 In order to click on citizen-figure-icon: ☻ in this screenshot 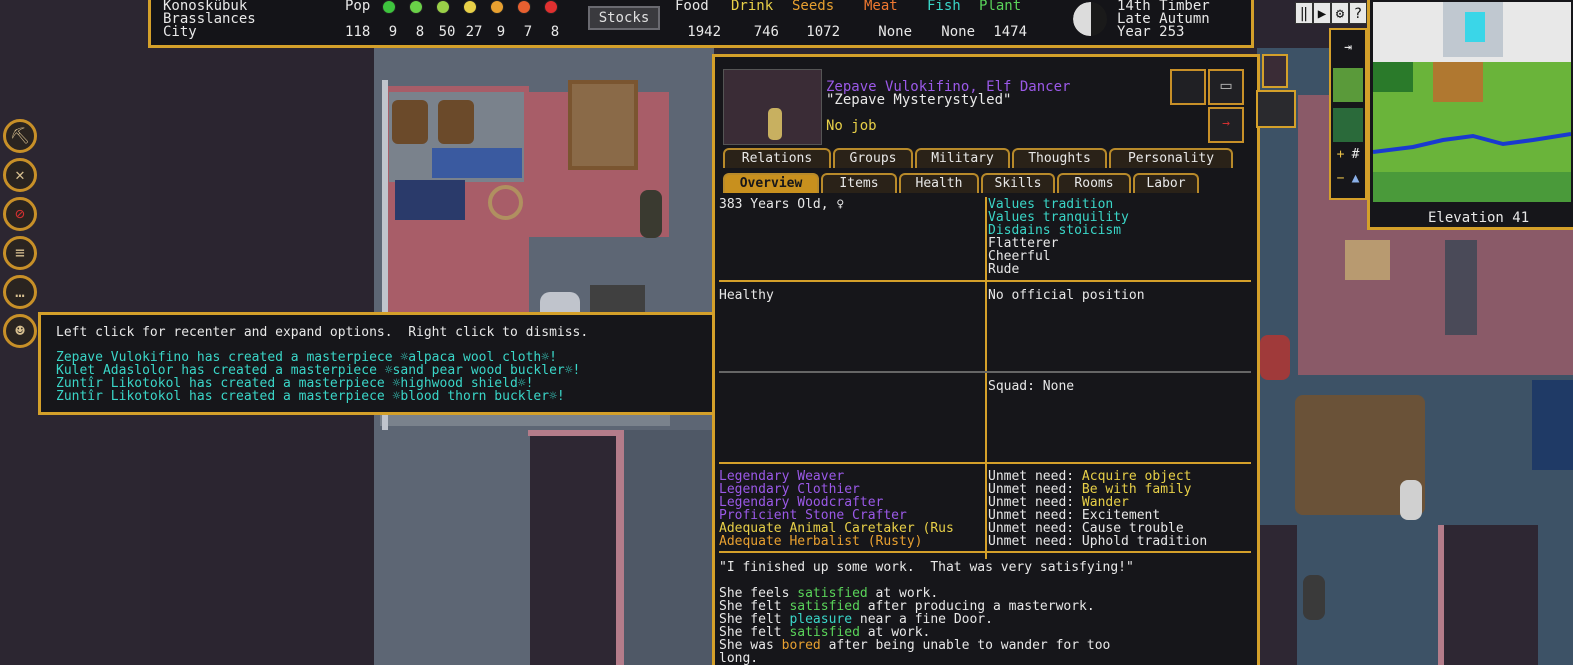, I will do `click(20, 331)`.